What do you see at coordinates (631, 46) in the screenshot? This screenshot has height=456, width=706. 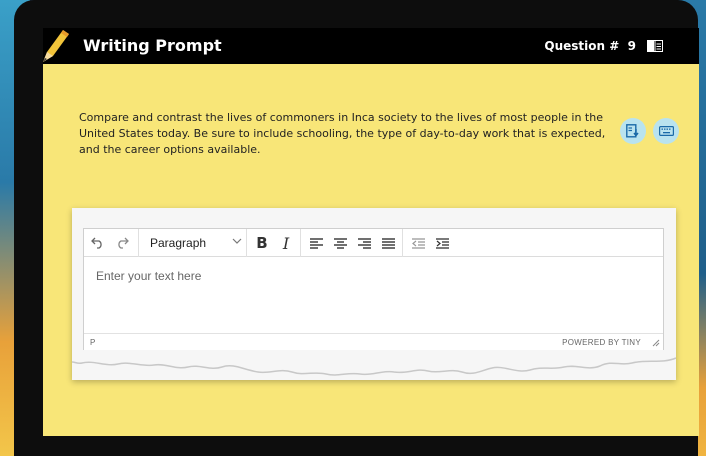 I see `question-number-value: 9` at bounding box center [631, 46].